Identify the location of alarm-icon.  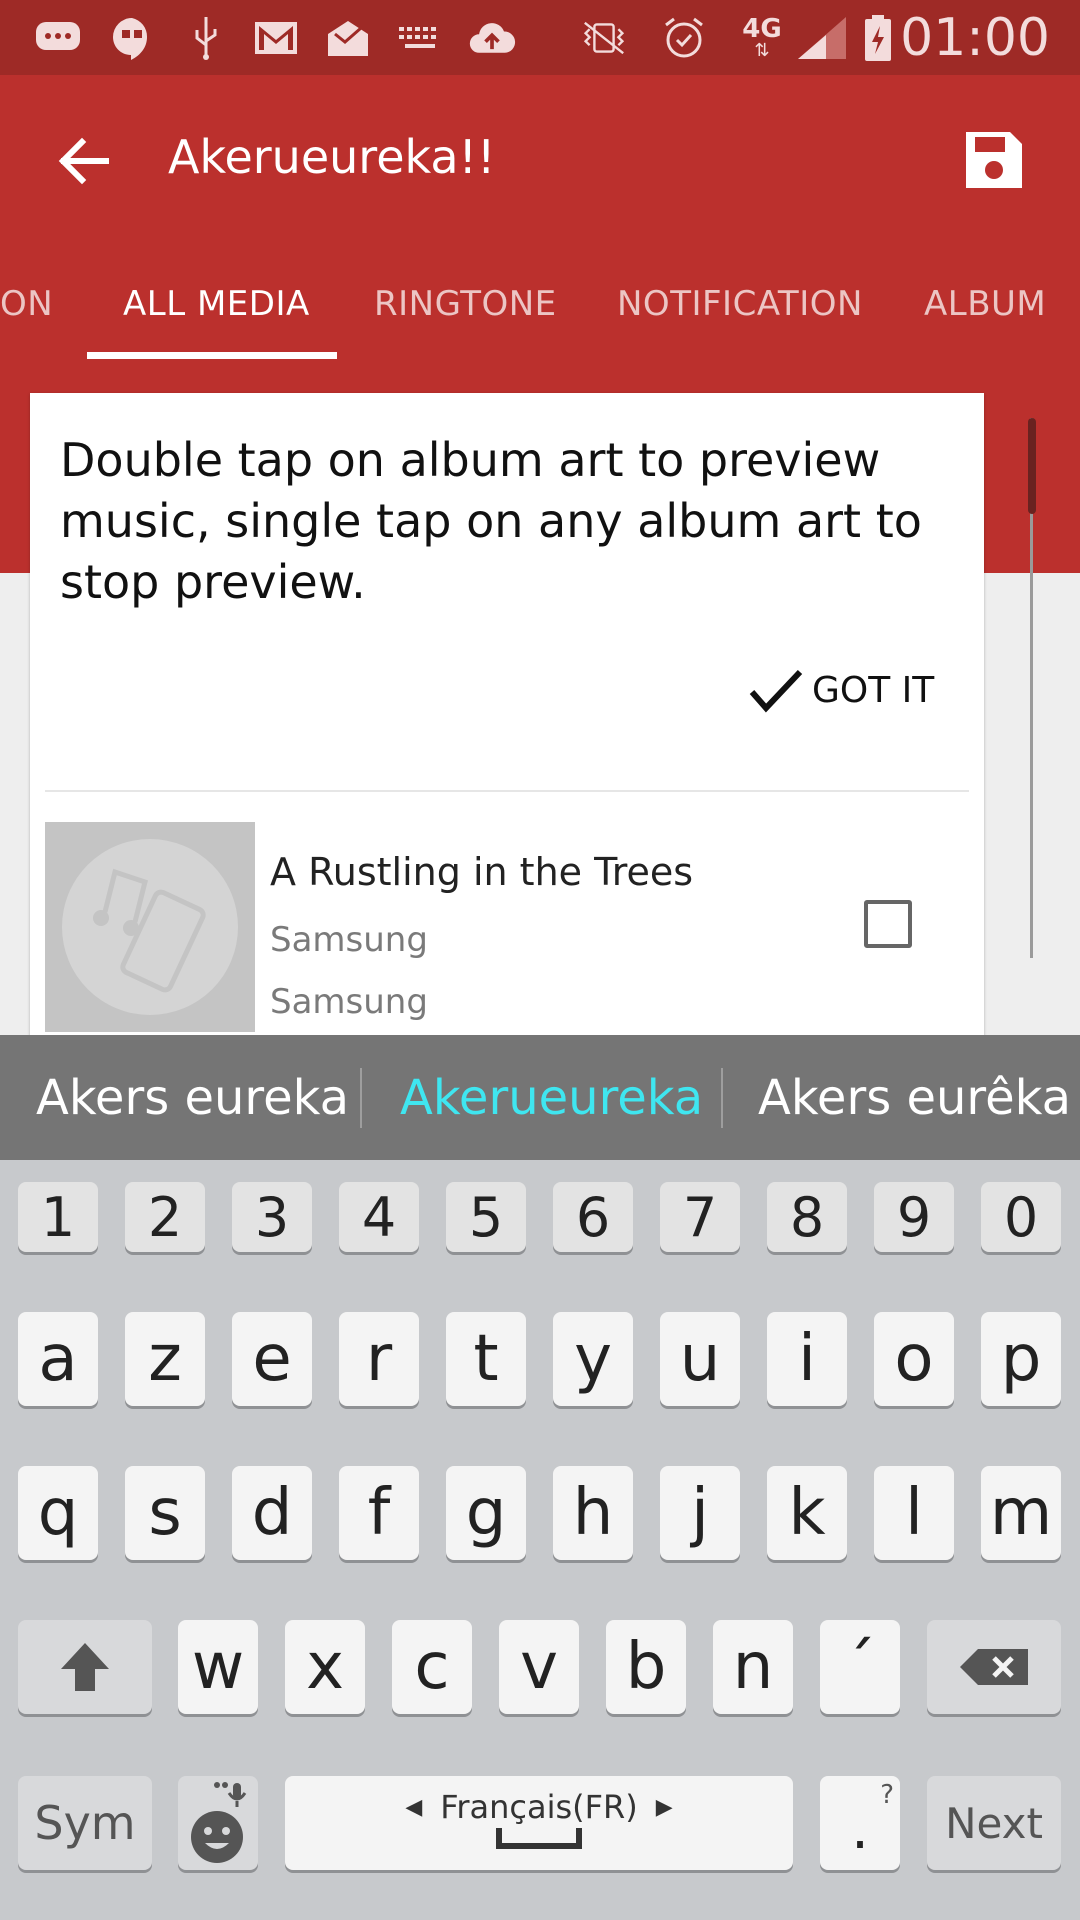
(684, 38).